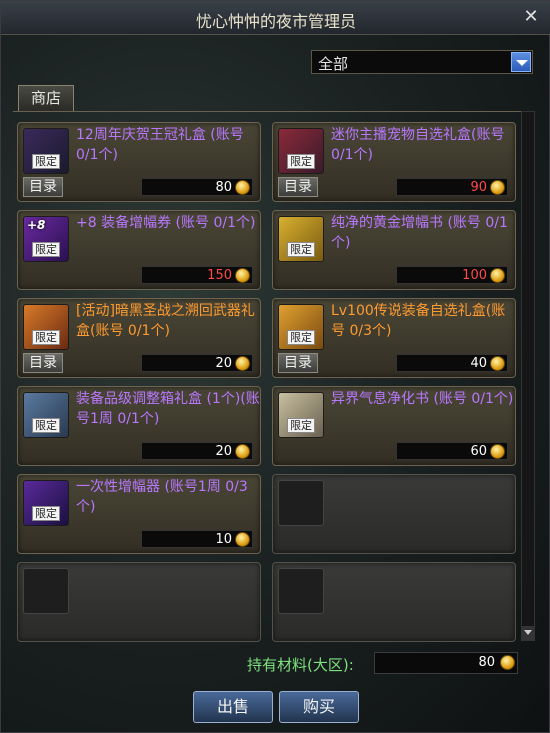  Describe the element at coordinates (223, 187) in the screenshot. I see `item-price-value: 80` at that location.